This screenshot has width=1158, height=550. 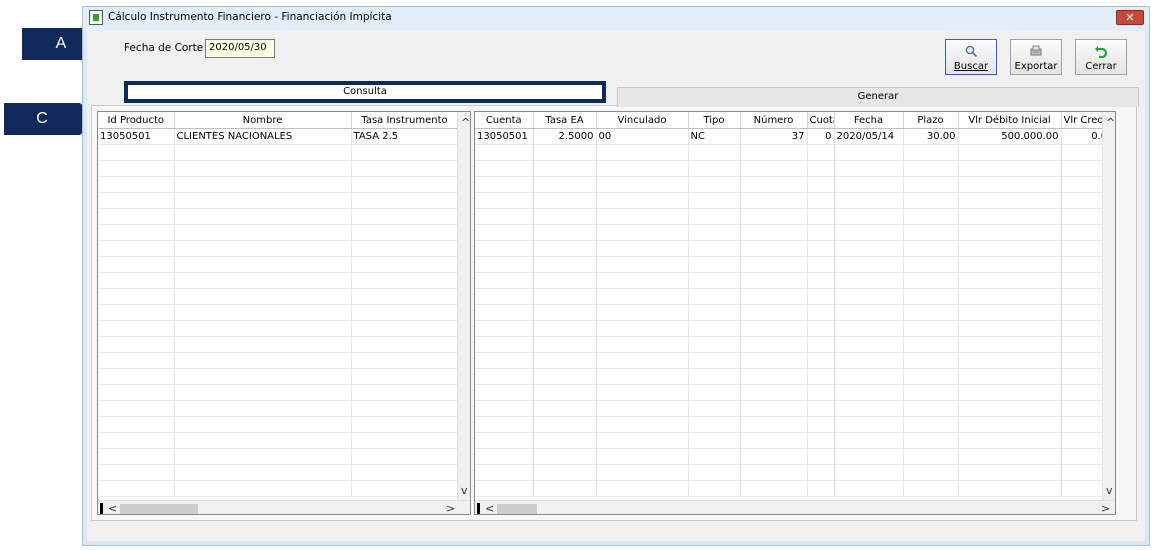 I want to click on column-header-fecha: Fecha, so click(x=869, y=120).